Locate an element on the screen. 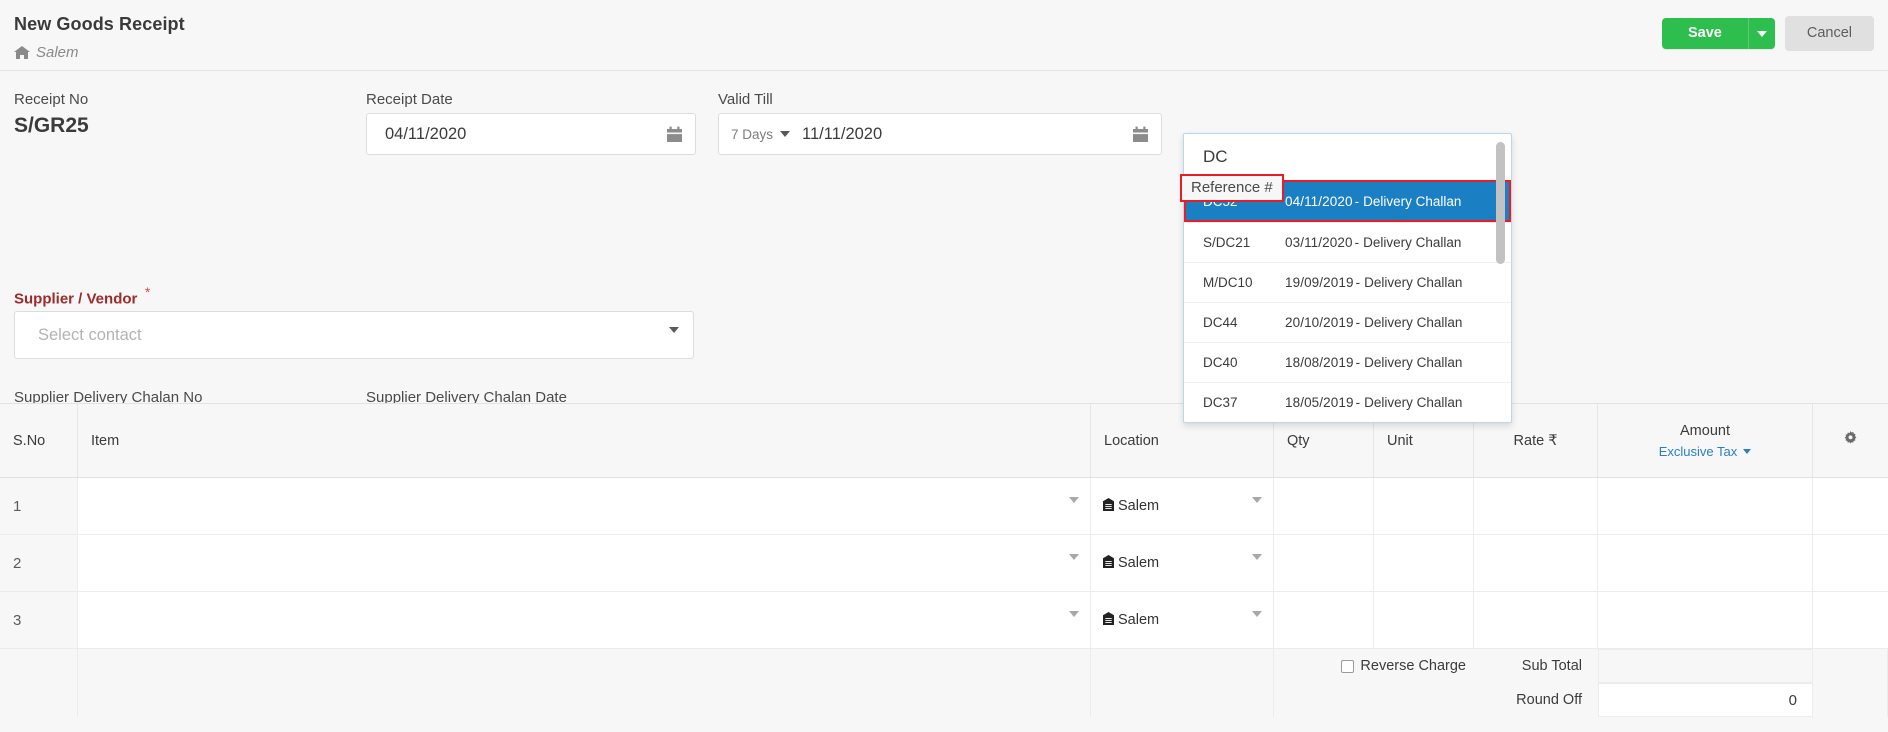 Image resolution: width=1888 pixels, height=732 pixels. receipt-date-label: Receipt Date is located at coordinates (409, 99).